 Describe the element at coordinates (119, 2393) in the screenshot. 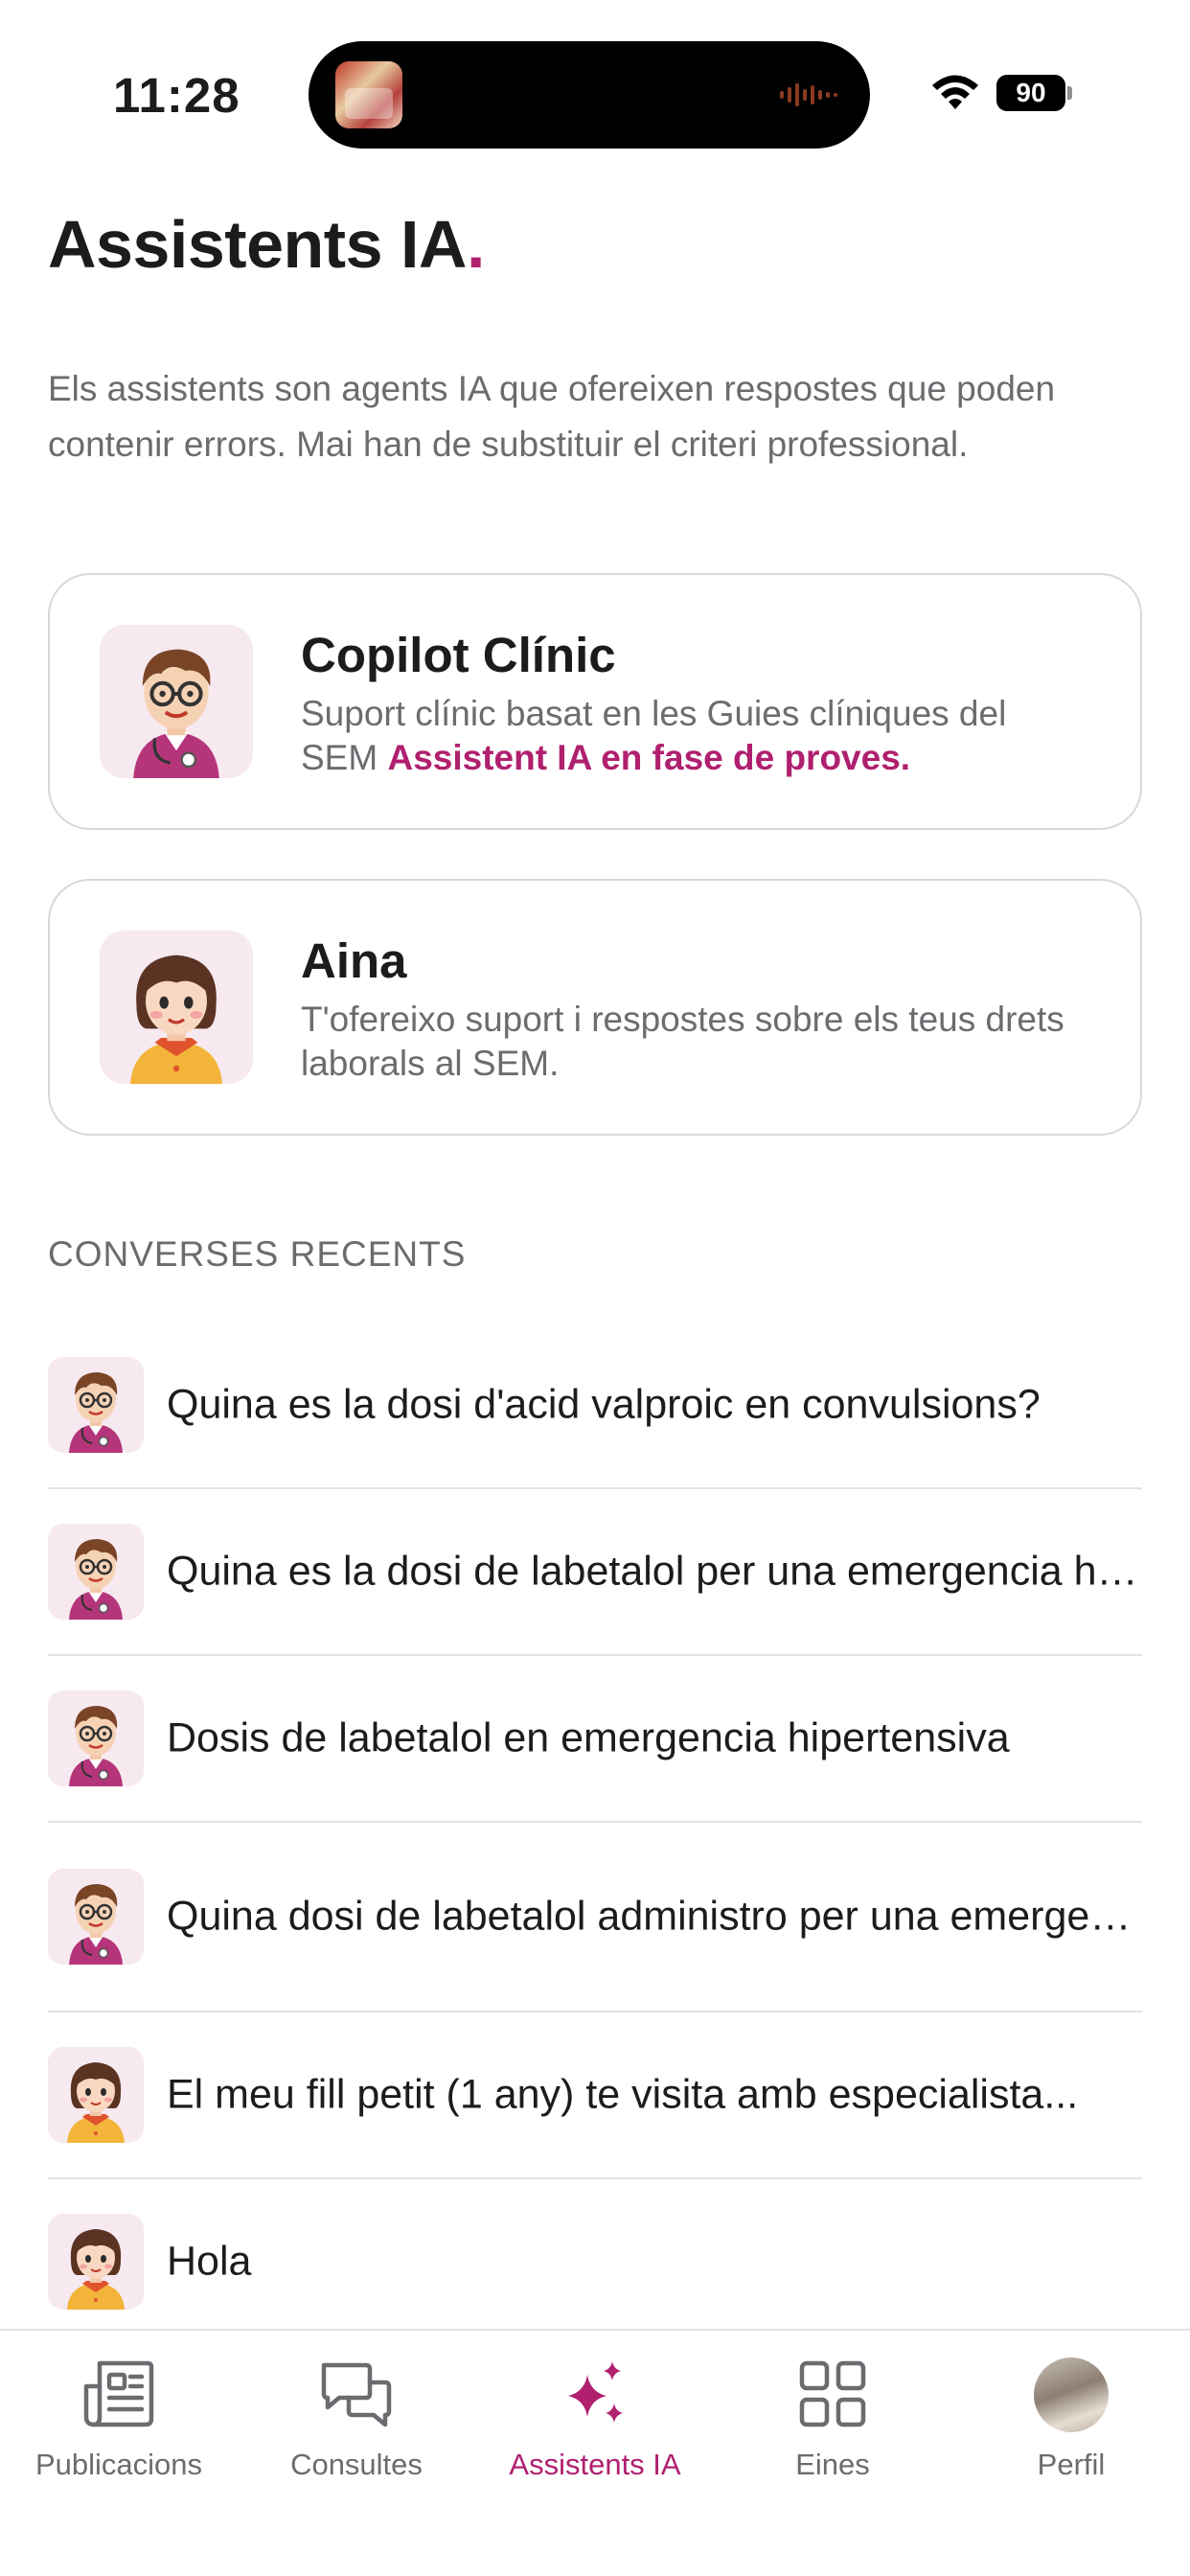

I see `newspaper-icon` at that location.